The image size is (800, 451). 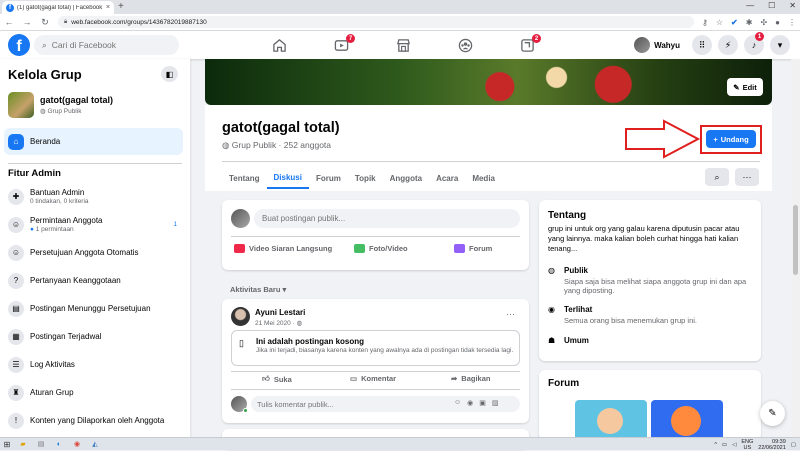 What do you see at coordinates (279, 45) in the screenshot?
I see `nav-home` at bounding box center [279, 45].